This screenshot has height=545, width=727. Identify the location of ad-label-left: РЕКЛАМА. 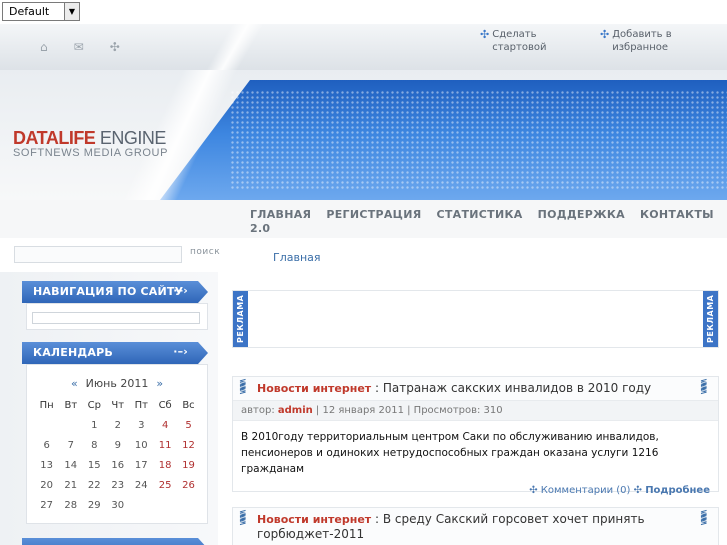
(240, 319).